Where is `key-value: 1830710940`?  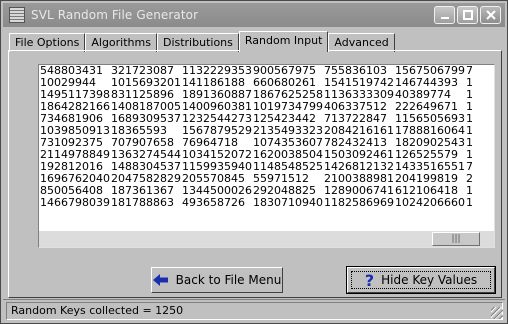 key-value: 1830710940 is located at coordinates (288, 202).